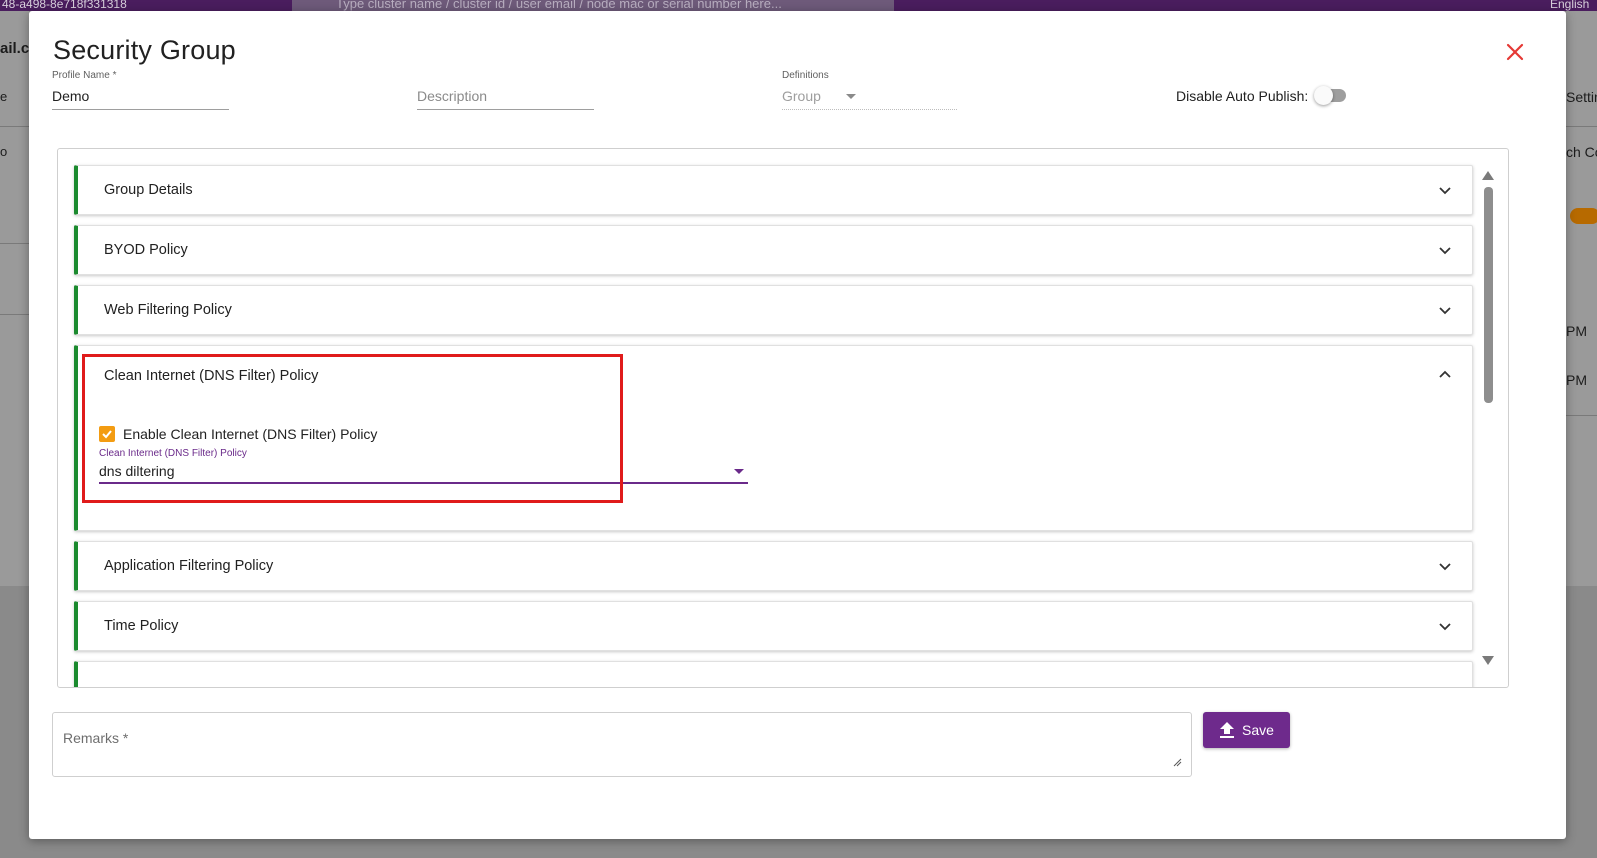 The image size is (1597, 858). I want to click on disable-auto-publish-toggle, so click(1332, 96).